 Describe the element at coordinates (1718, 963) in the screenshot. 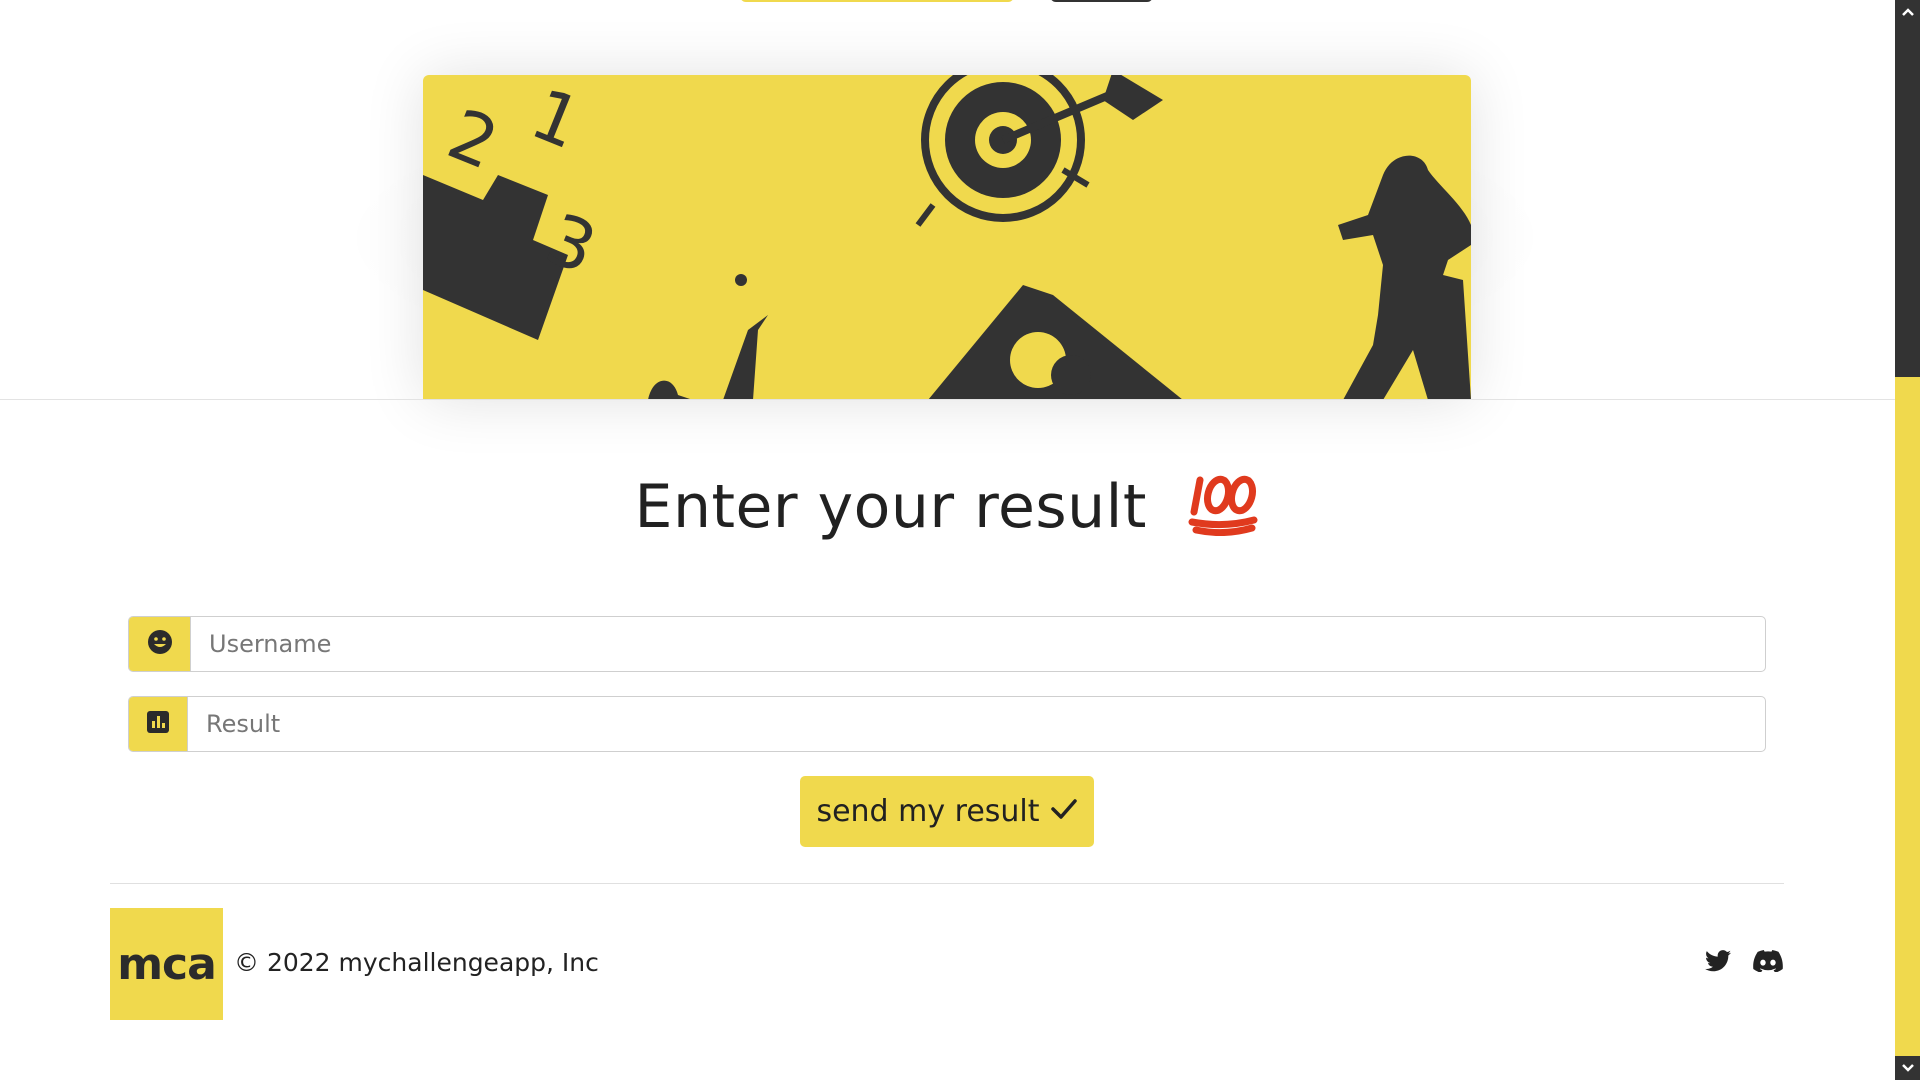

I see `twitter-icon` at that location.